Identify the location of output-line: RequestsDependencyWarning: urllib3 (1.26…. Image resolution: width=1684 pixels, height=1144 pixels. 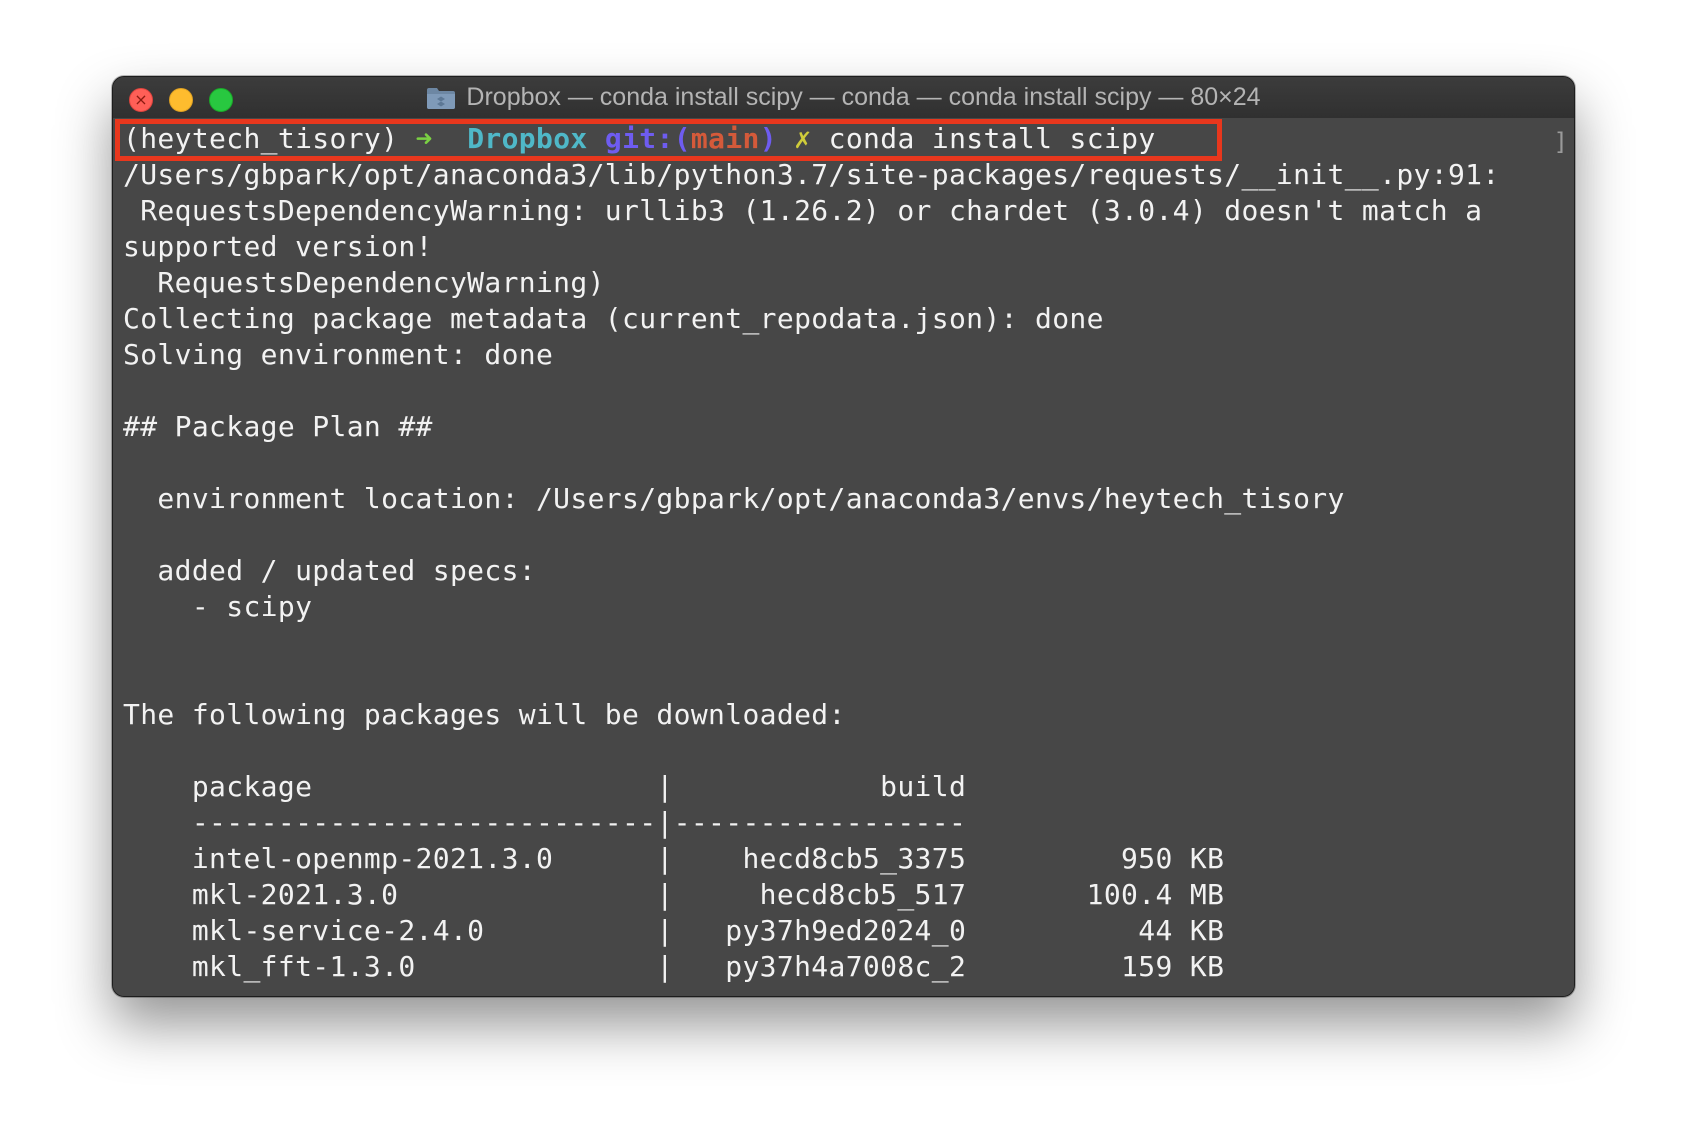
(803, 210).